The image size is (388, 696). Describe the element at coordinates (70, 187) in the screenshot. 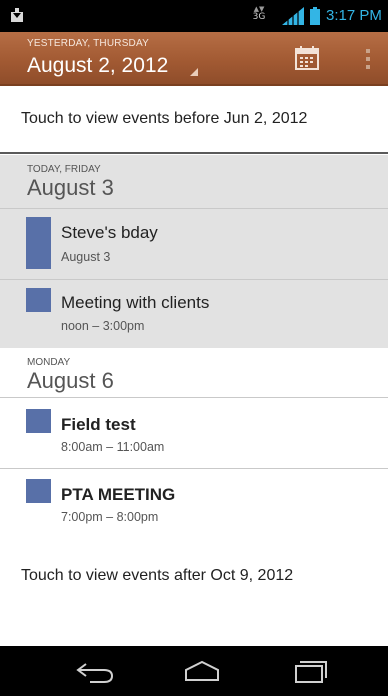

I see `day-date-label: August 3` at that location.